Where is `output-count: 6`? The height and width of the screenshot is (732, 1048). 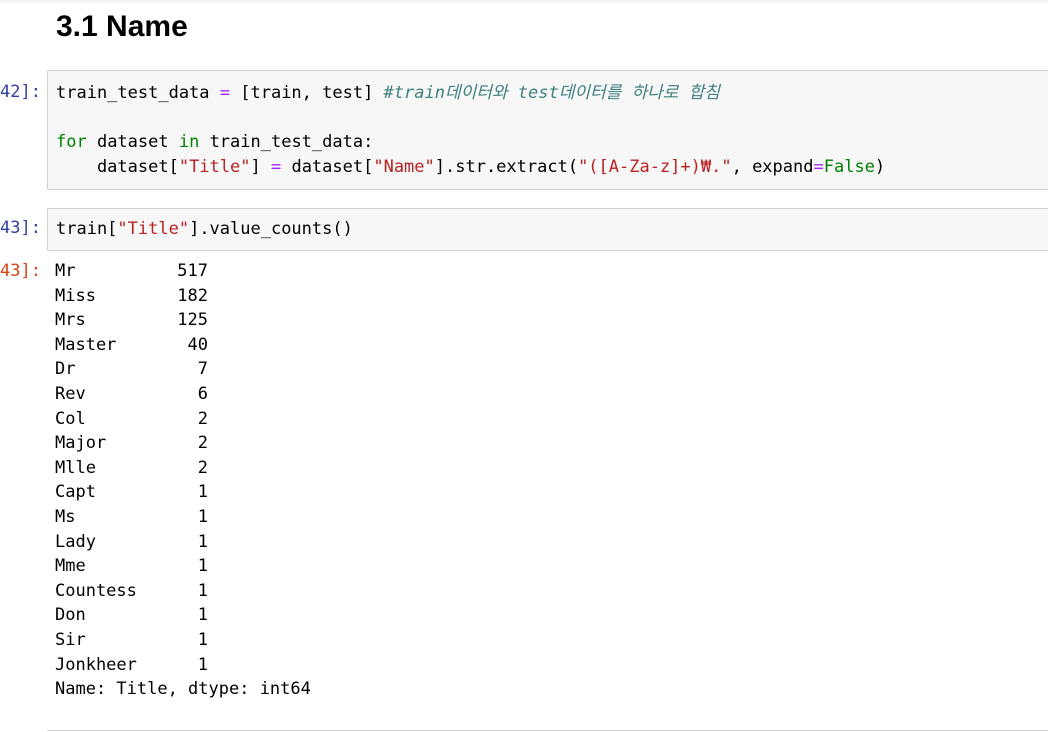 output-count: 6 is located at coordinates (202, 393).